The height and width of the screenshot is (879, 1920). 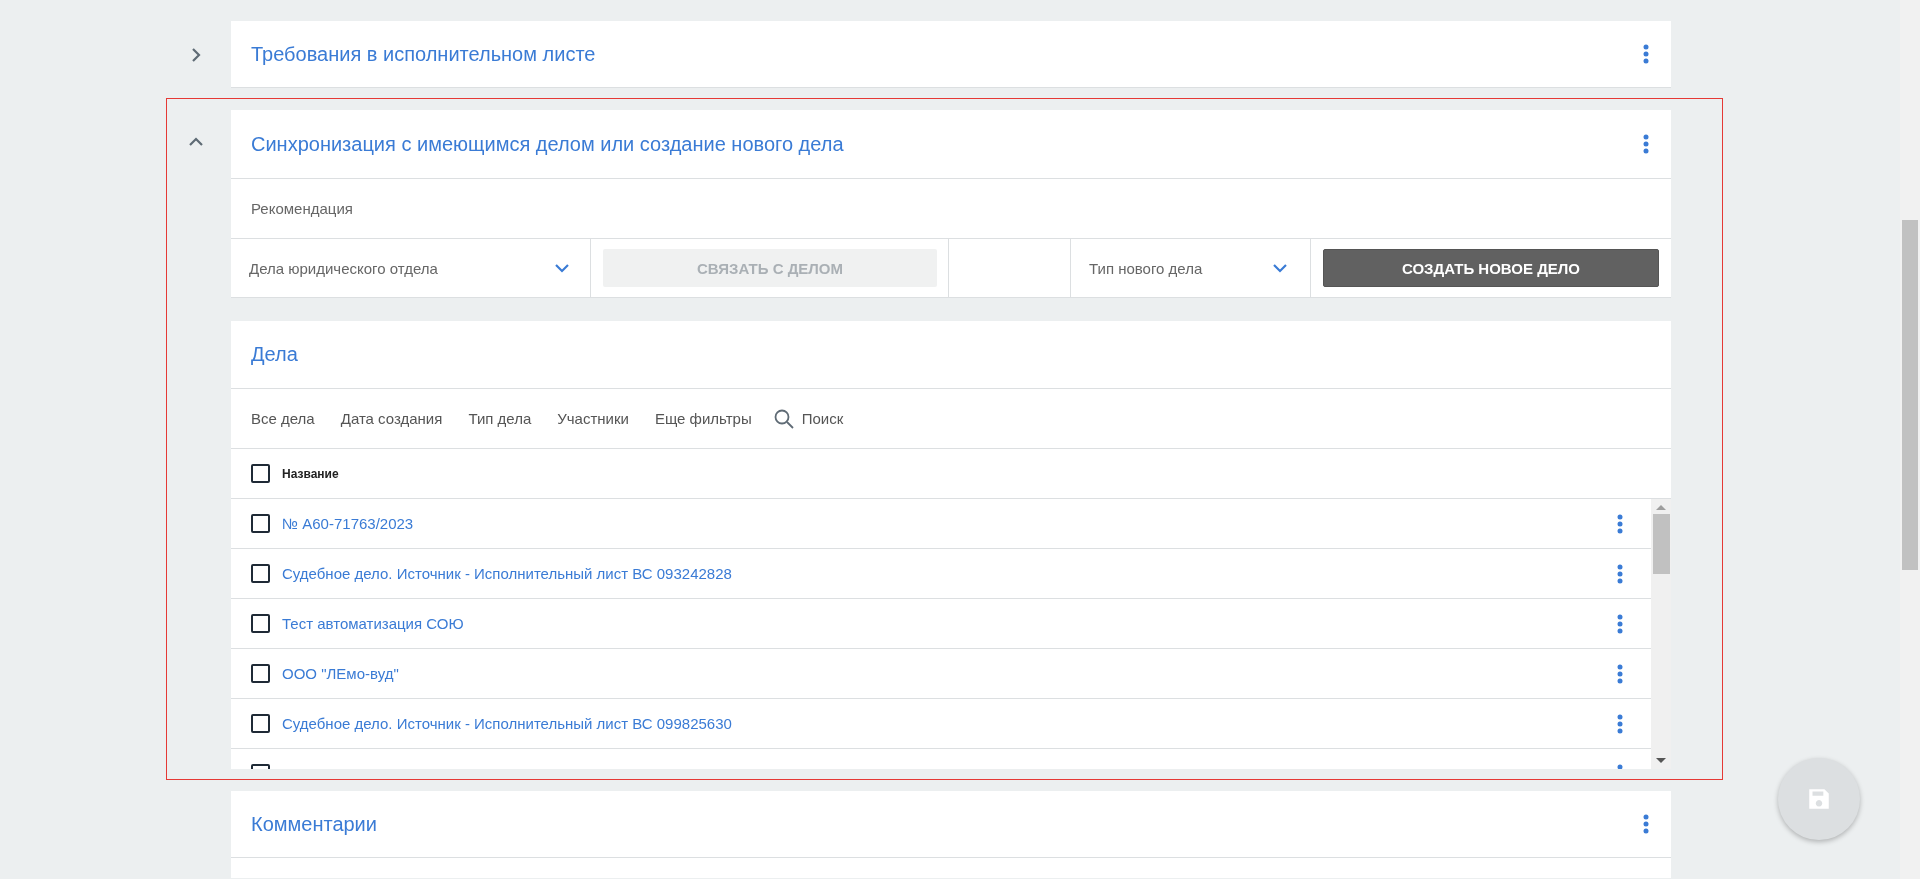 What do you see at coordinates (391, 418) in the screenshot?
I see `filter-button: Дата создания` at bounding box center [391, 418].